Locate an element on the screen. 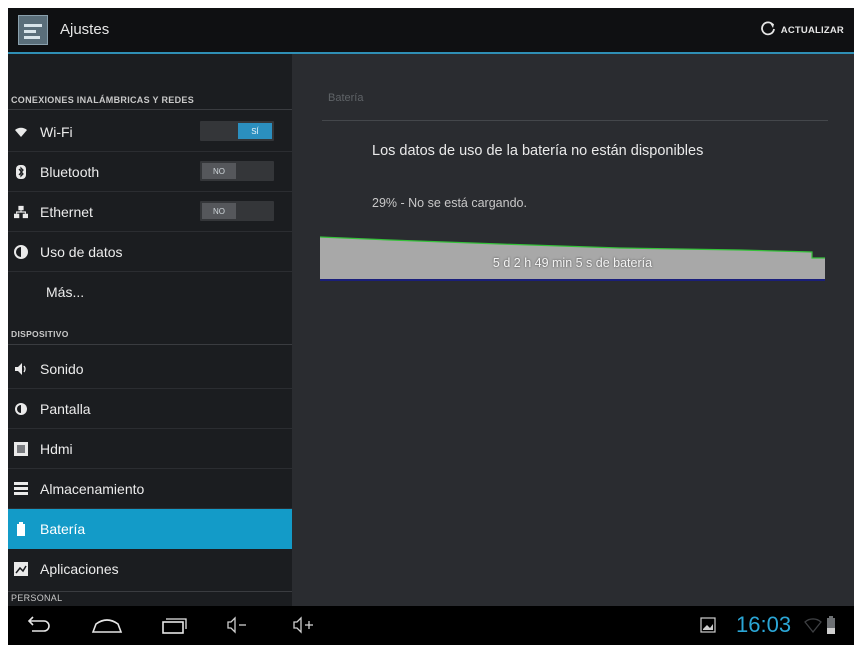 The image size is (862, 651). system-bar: 16:03 is located at coordinates (431, 625).